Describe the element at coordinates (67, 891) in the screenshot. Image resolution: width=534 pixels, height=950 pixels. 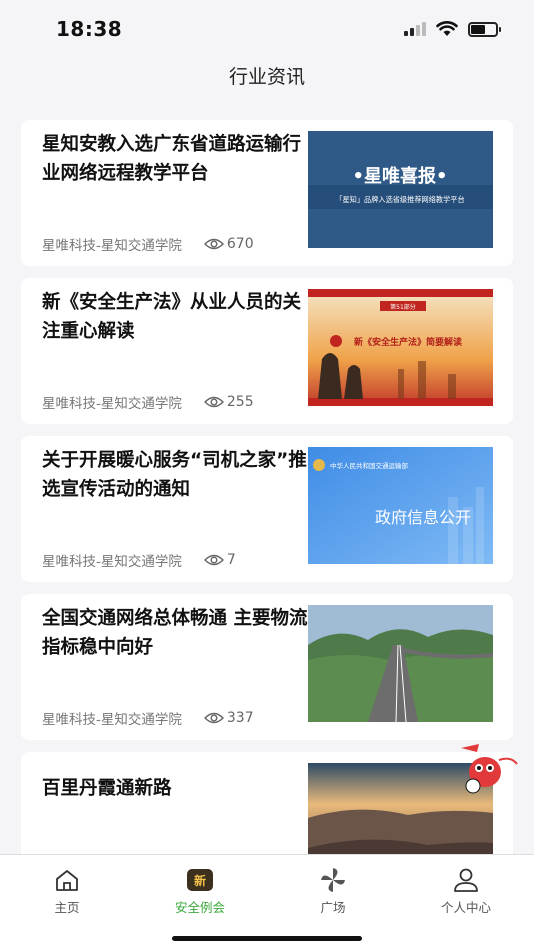
I see `tab-home: 主页` at that location.